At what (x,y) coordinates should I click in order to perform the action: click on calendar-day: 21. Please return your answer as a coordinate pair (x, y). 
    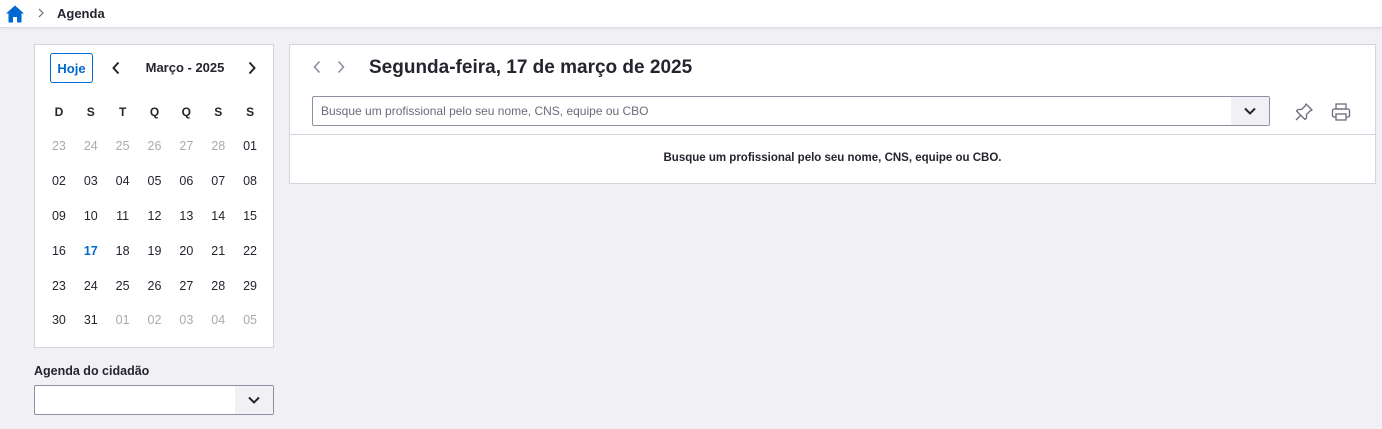
    Looking at the image, I should click on (218, 250).